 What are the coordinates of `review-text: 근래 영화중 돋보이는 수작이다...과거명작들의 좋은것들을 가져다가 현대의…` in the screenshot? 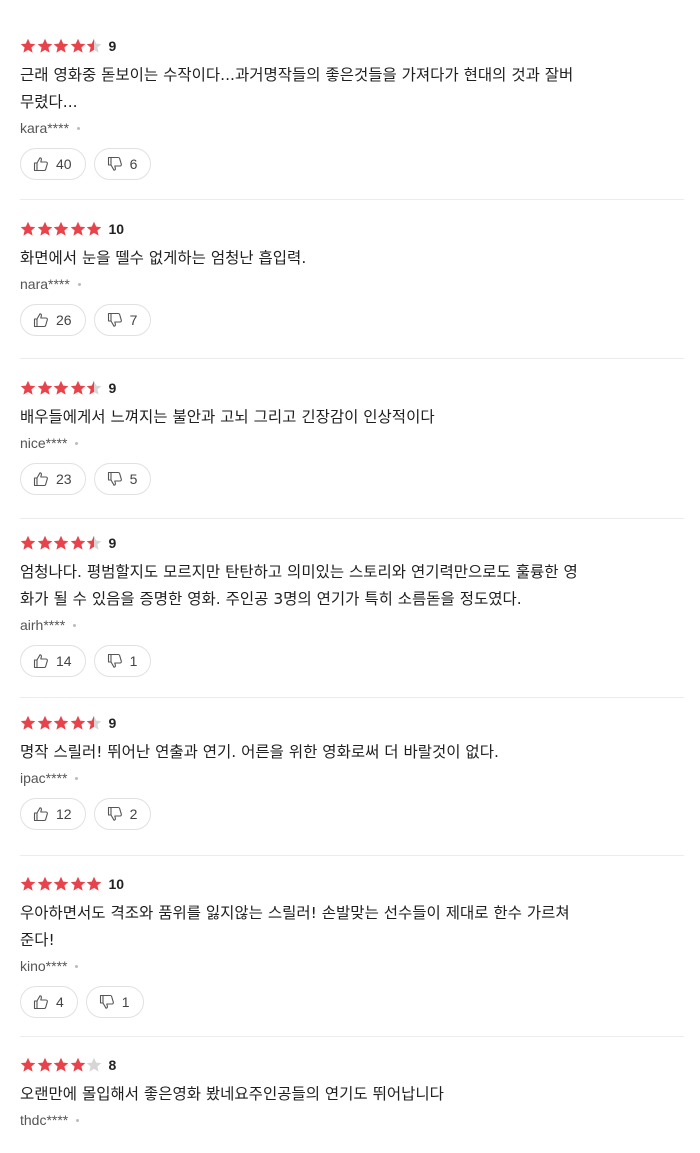 It's located at (352, 89).